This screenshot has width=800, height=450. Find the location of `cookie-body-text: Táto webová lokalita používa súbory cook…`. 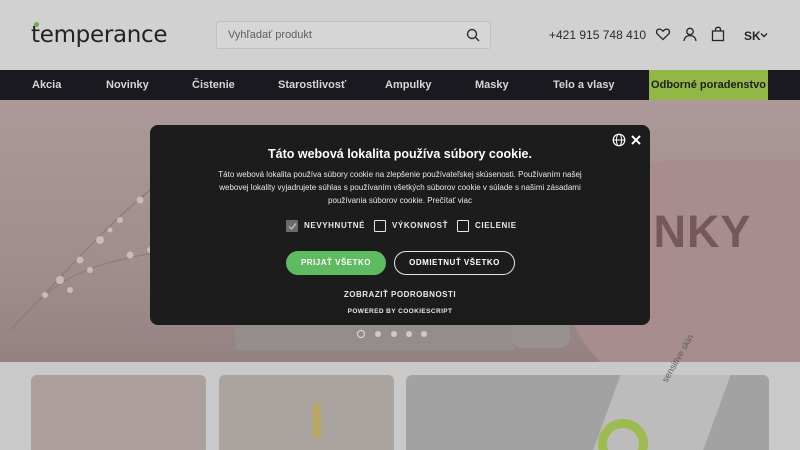

cookie-body-text: Táto webová lokalita používa súbory cook… is located at coordinates (400, 187).